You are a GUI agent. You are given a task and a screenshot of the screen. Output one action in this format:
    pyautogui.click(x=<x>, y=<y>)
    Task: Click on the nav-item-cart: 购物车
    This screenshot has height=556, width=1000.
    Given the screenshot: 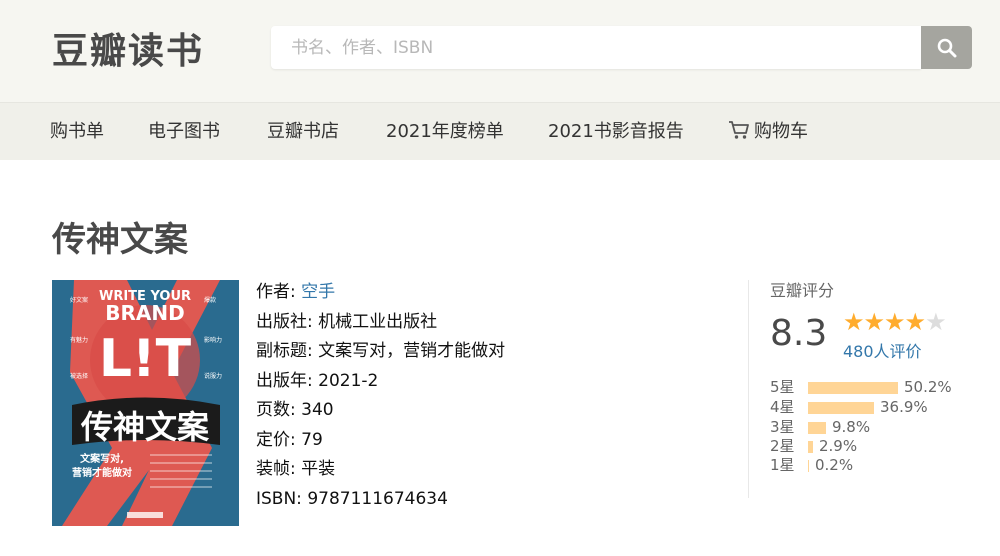 What is the action you would take?
    pyautogui.click(x=768, y=132)
    